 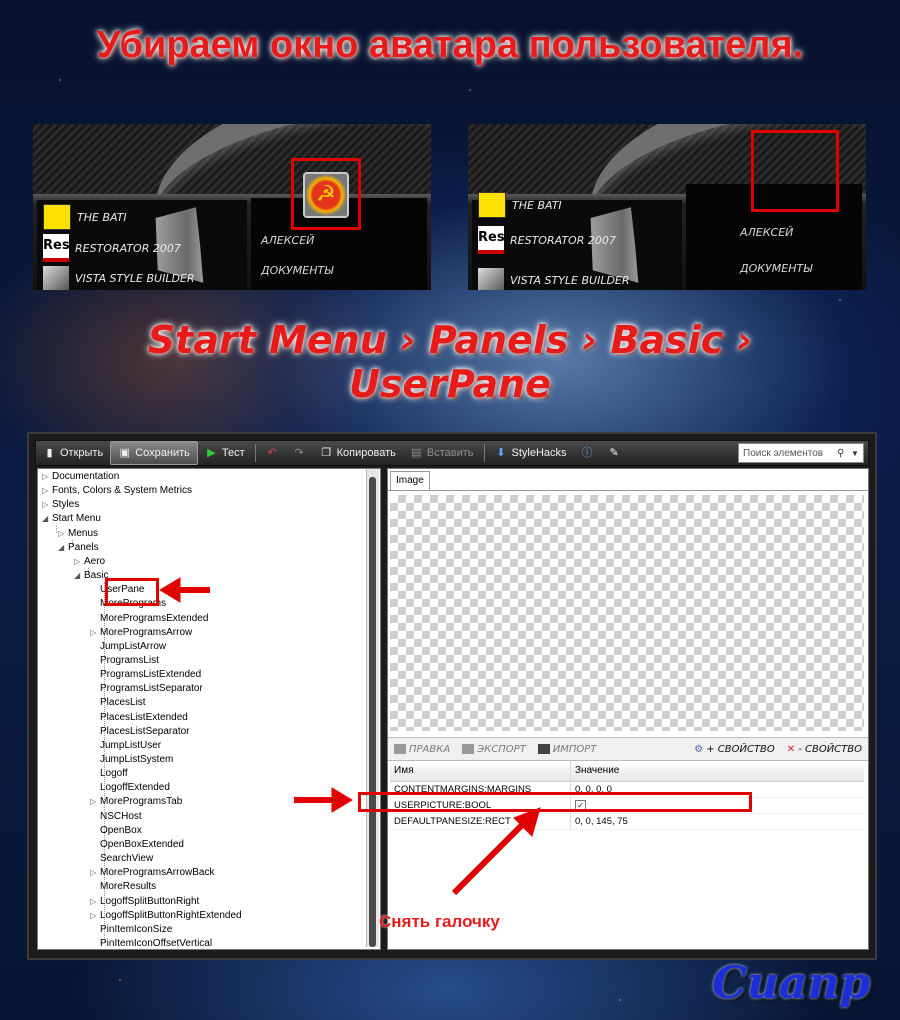 What do you see at coordinates (488, 858) in the screenshot?
I see `arrow-to-checkbox` at bounding box center [488, 858].